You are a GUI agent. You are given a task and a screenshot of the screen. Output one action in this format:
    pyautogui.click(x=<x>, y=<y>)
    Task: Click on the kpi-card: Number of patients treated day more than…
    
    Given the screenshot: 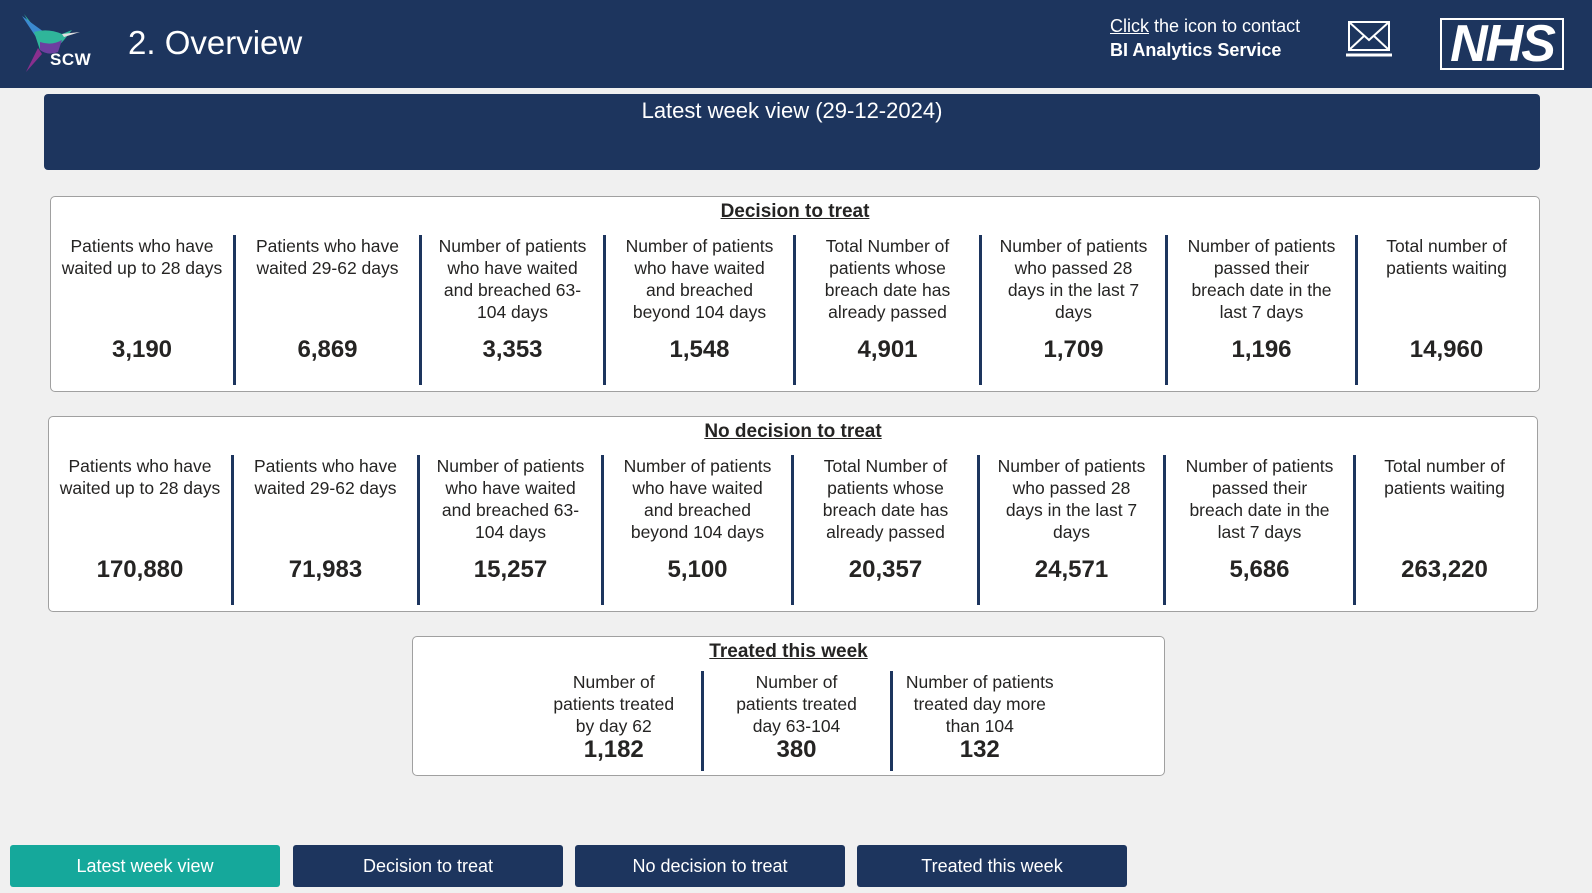 What is the action you would take?
    pyautogui.click(x=978, y=721)
    